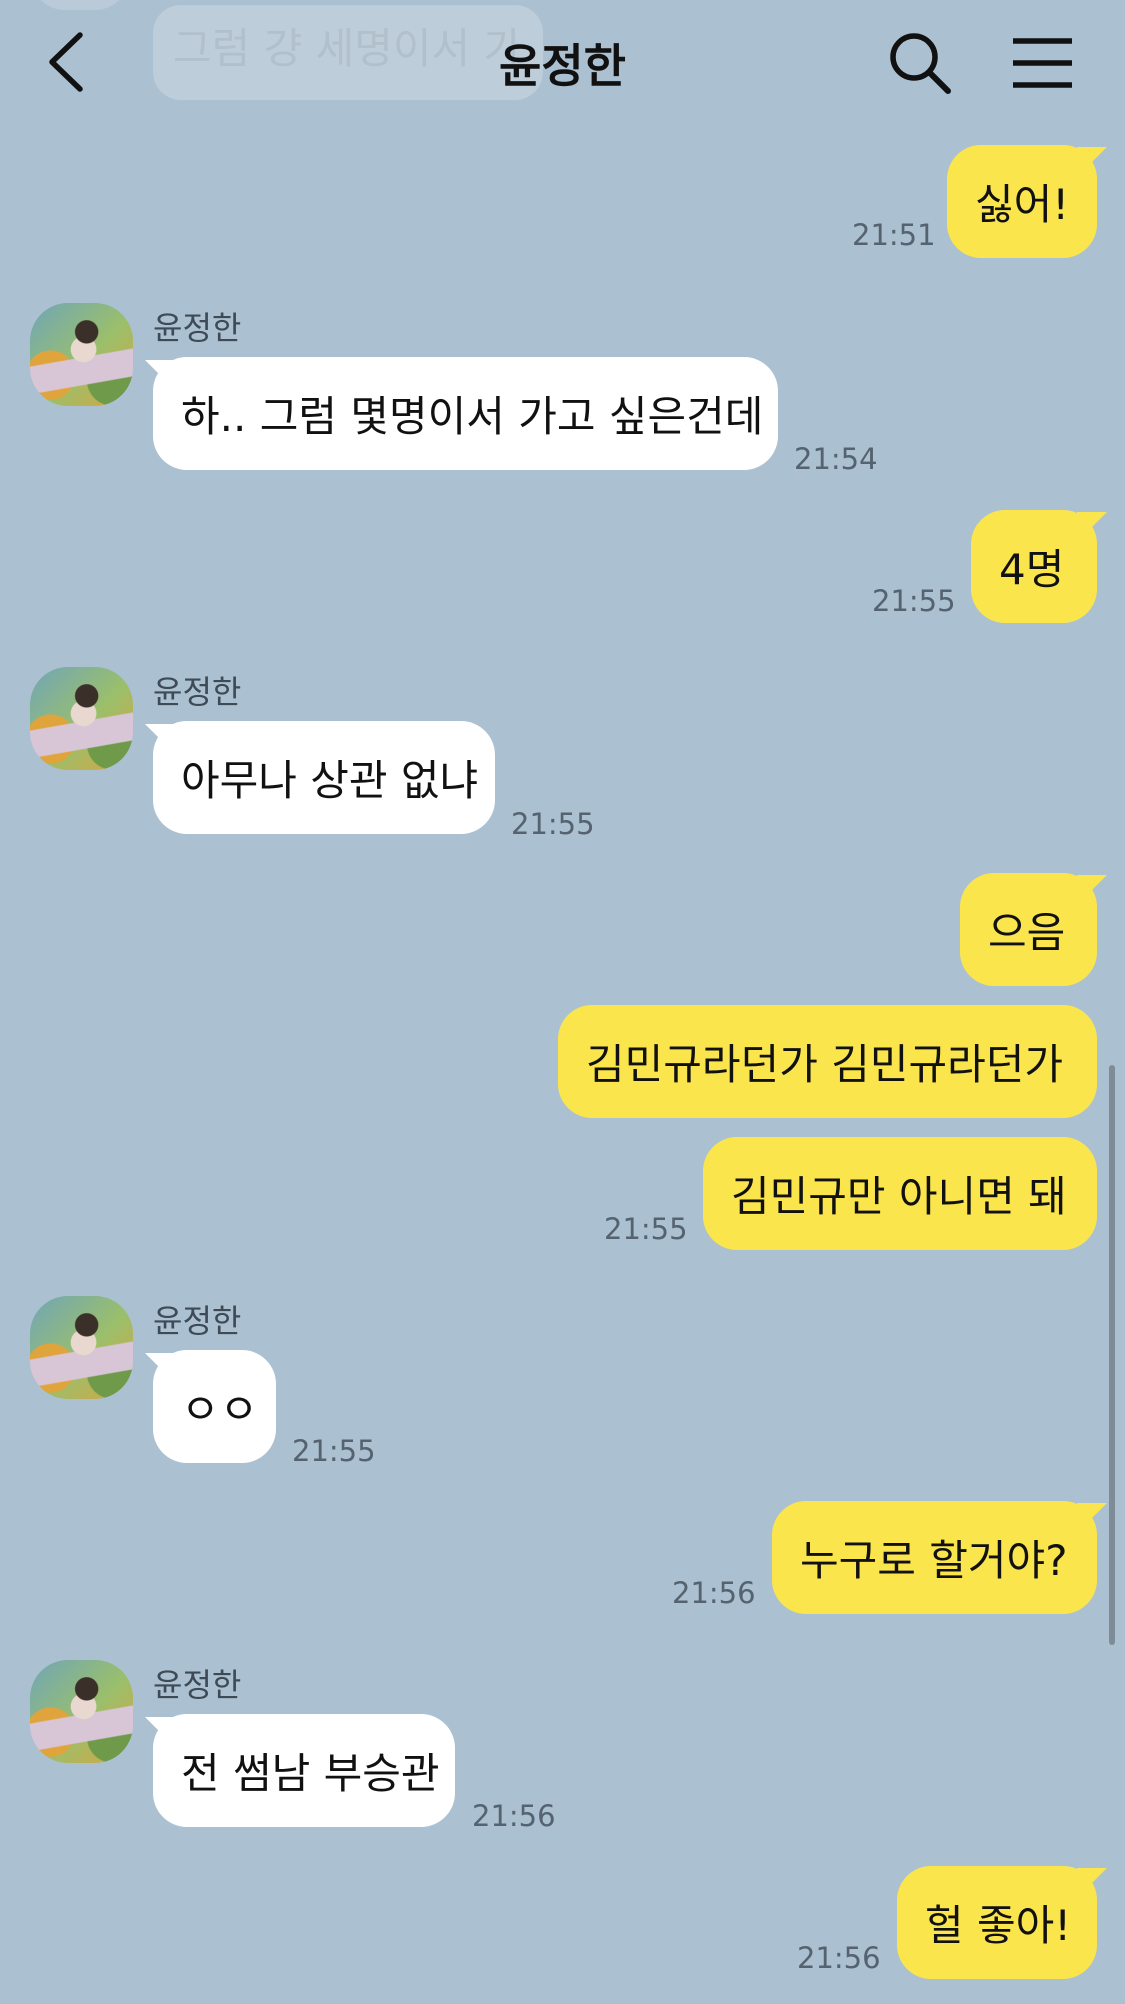 The width and height of the screenshot is (1125, 2004). What do you see at coordinates (894, 235) in the screenshot?
I see `message-time: 21:51` at bounding box center [894, 235].